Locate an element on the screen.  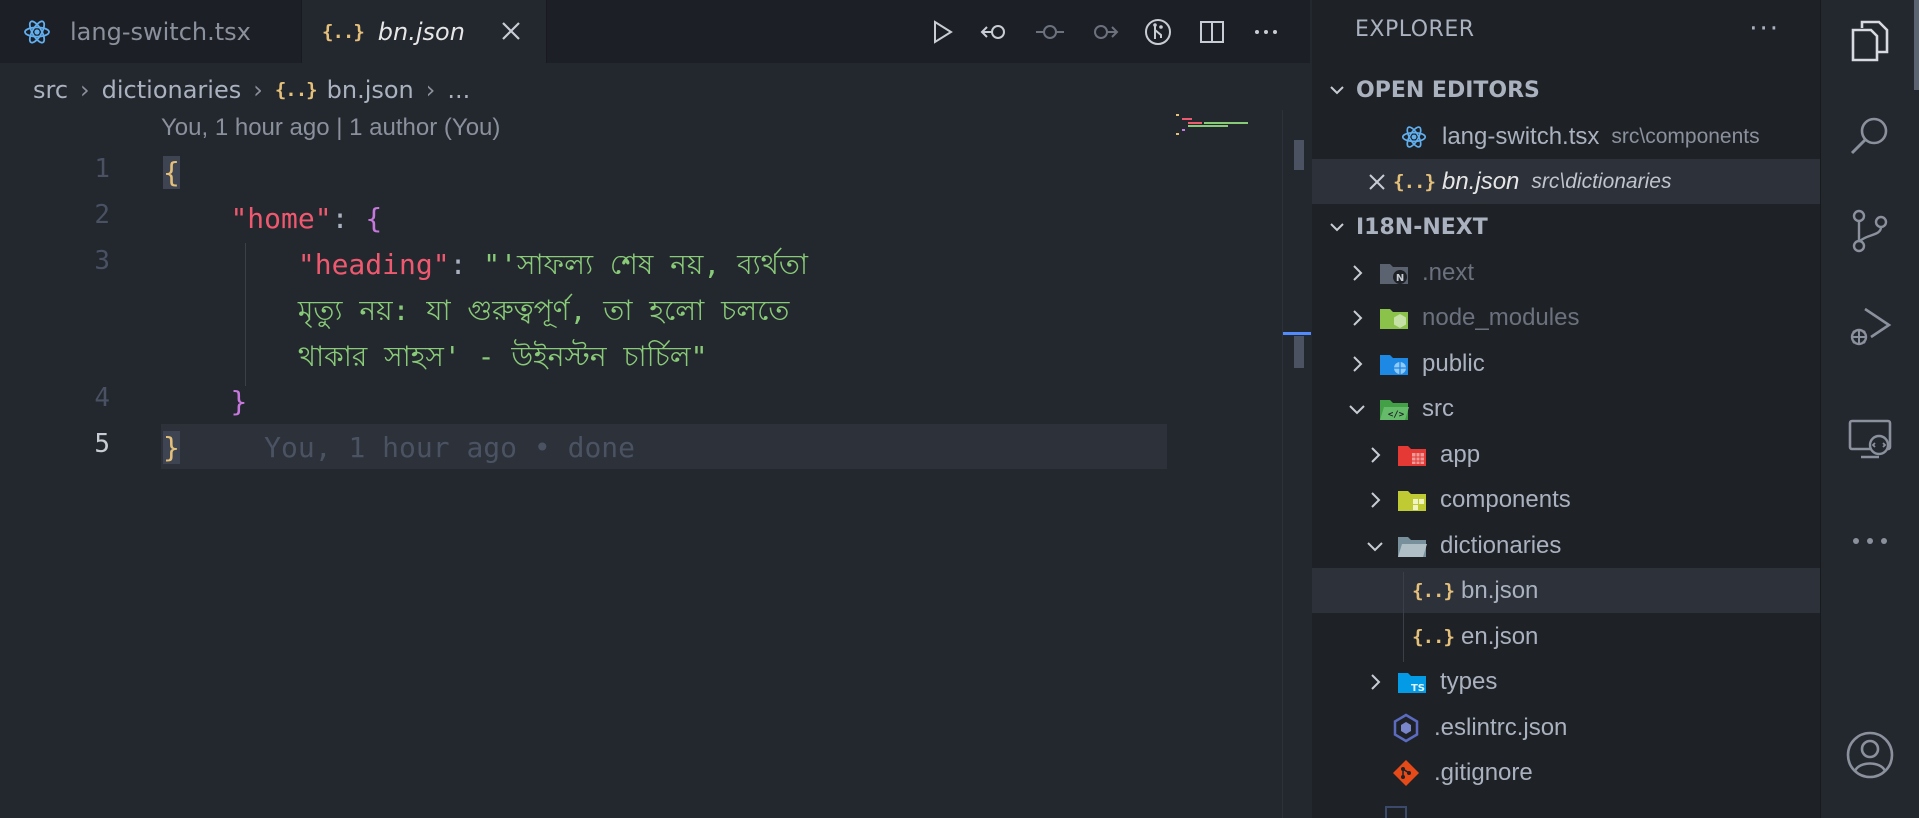
json-string: মৃত্যু নয়: যা গুরুত্বপূর্ণ, তা হলো চলতে is located at coordinates (543, 310).